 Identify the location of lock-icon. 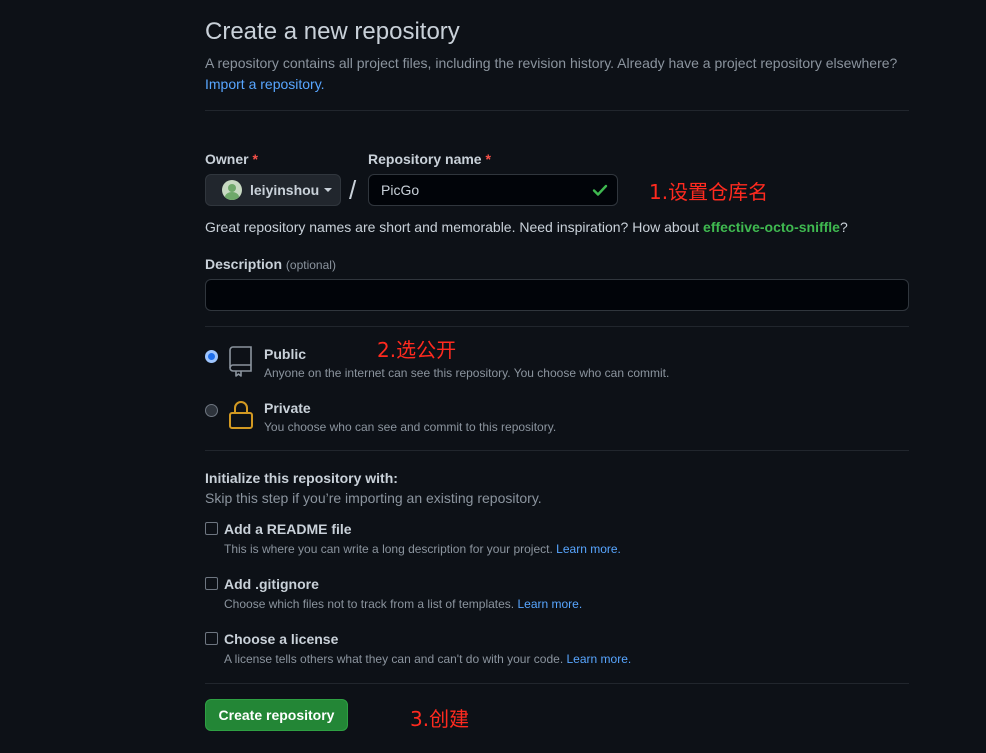
(241, 415).